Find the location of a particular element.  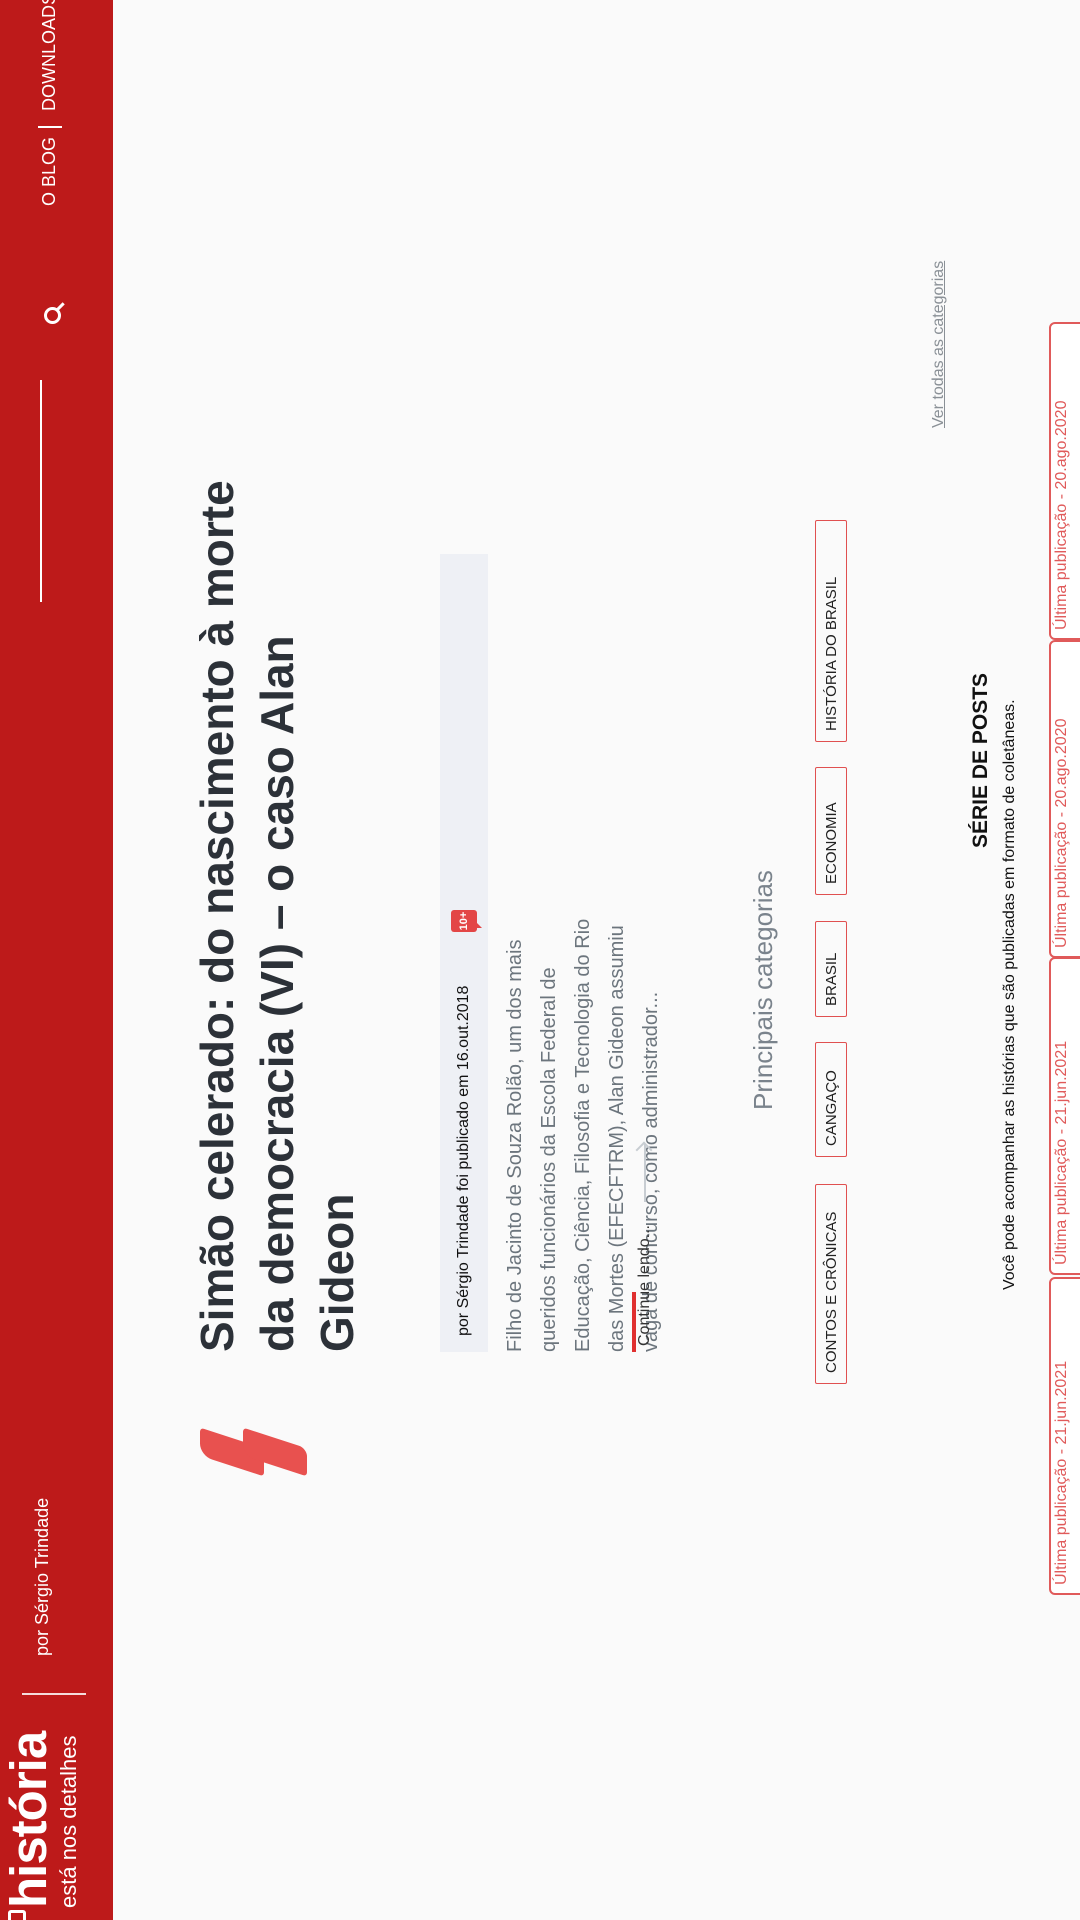

series-title: SÉRIE DE POSTS is located at coordinates (980, 760).